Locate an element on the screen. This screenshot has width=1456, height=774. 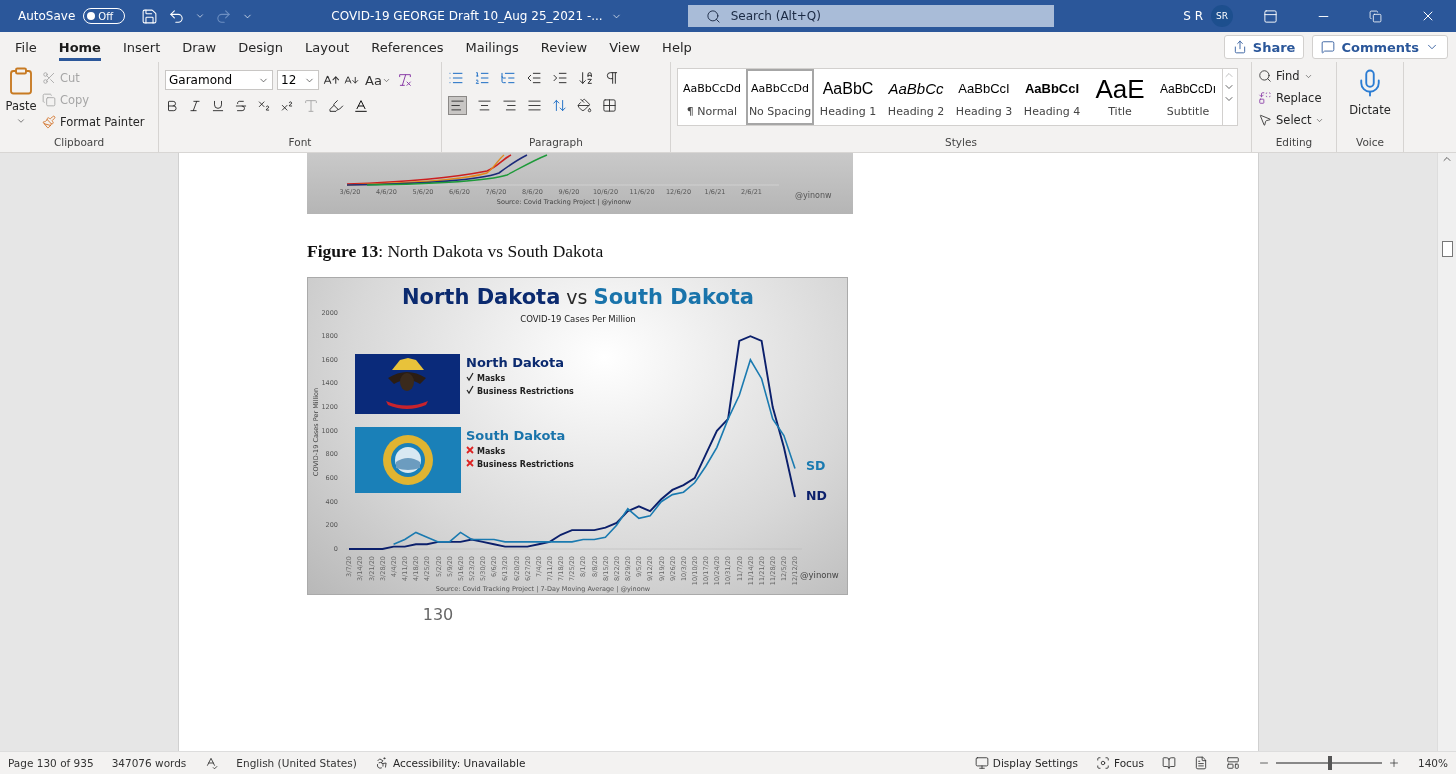
series-end-label: ND is located at coordinates (816, 495).